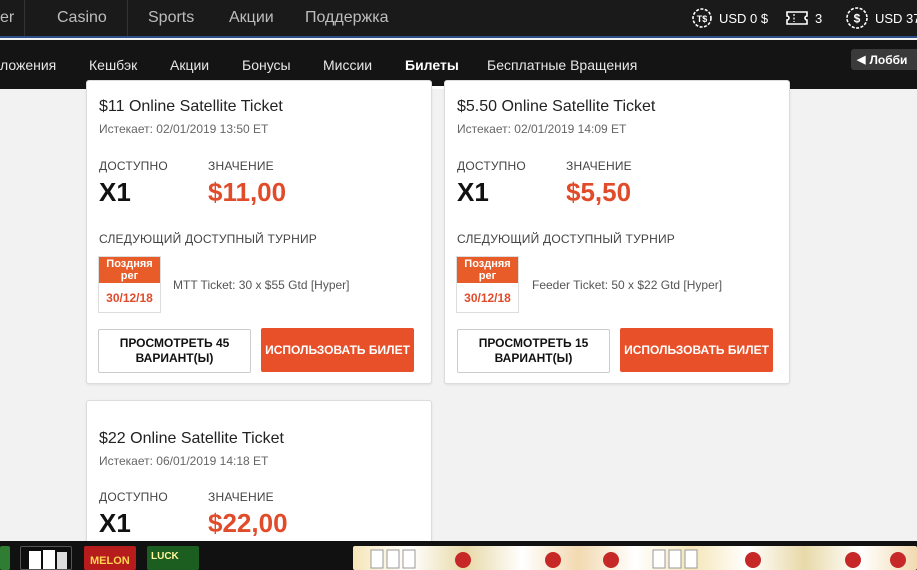  Describe the element at coordinates (184, 461) in the screenshot. I see `ticket-expiry: Истекает: 06/01/2019 14:18 ET` at that location.